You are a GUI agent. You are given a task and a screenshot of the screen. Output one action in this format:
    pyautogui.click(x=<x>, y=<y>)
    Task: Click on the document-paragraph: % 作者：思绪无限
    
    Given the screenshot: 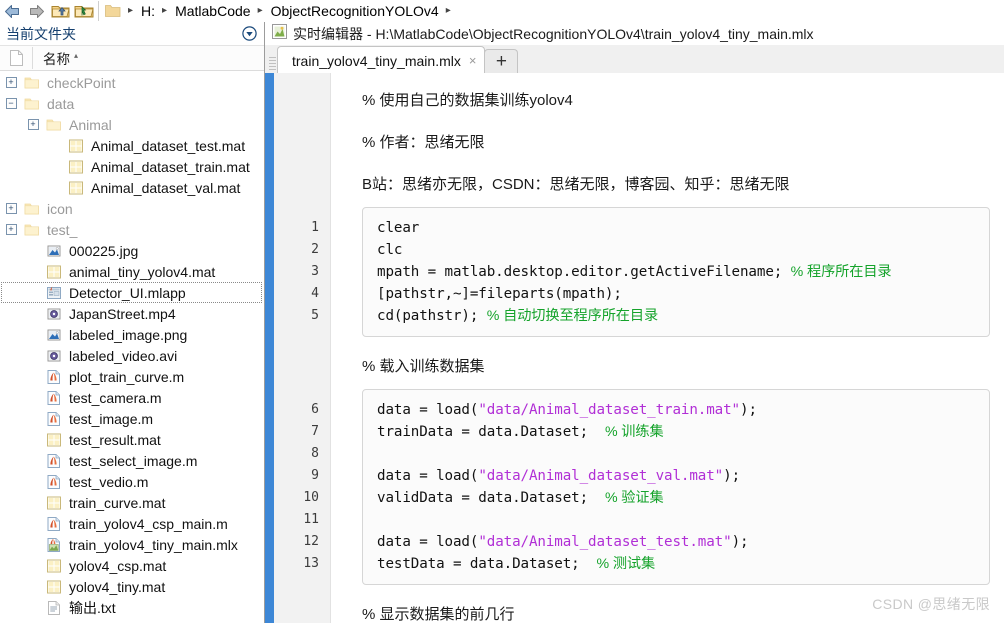 What is the action you would take?
    pyautogui.click(x=683, y=142)
    